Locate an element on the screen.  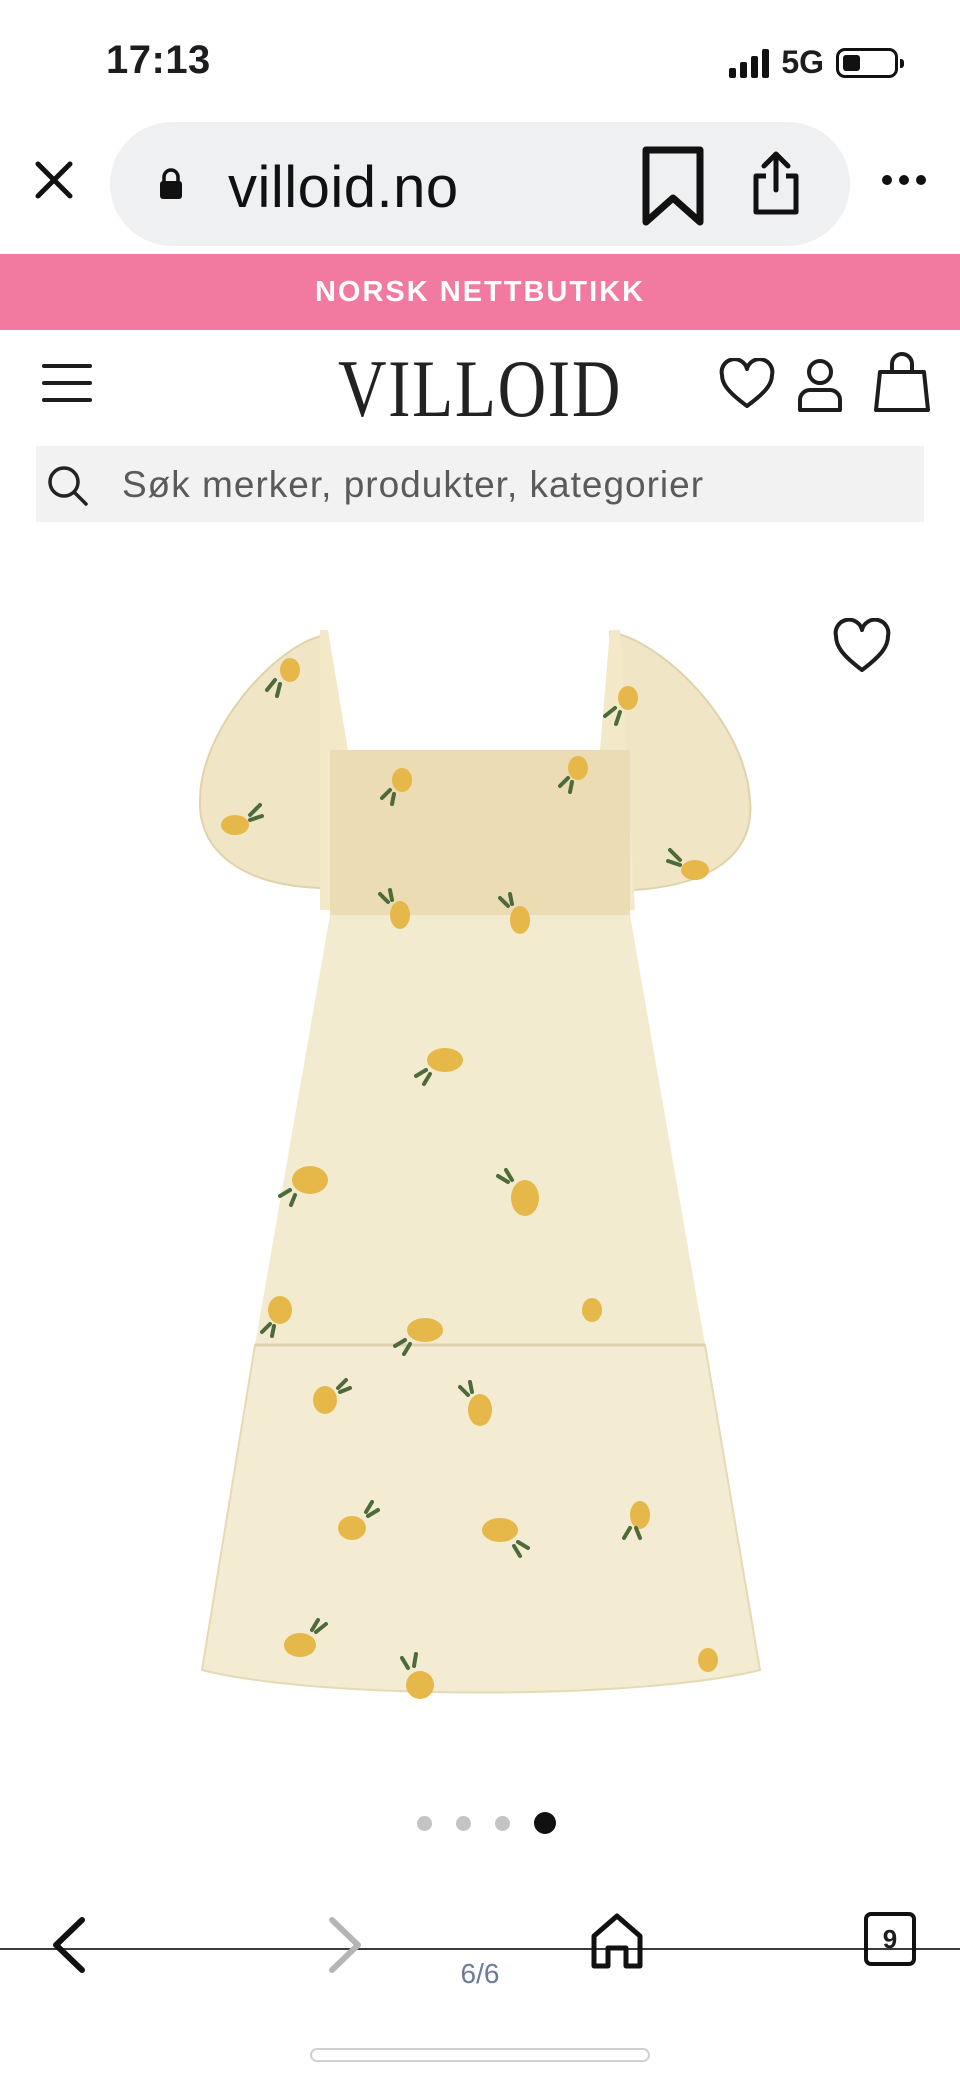
user-icon is located at coordinates (820, 385).